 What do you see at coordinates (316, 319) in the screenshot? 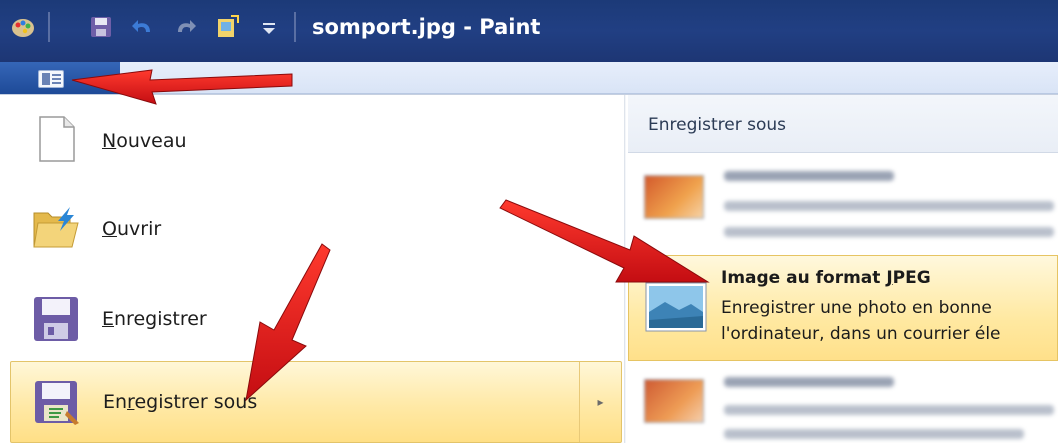
I see `menu-item-save: Enregistrer` at bounding box center [316, 319].